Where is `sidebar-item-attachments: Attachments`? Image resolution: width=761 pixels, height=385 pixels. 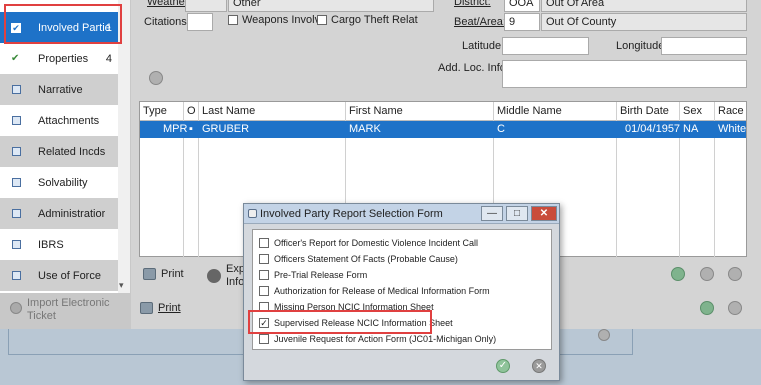 sidebar-item-attachments: Attachments is located at coordinates (59, 120).